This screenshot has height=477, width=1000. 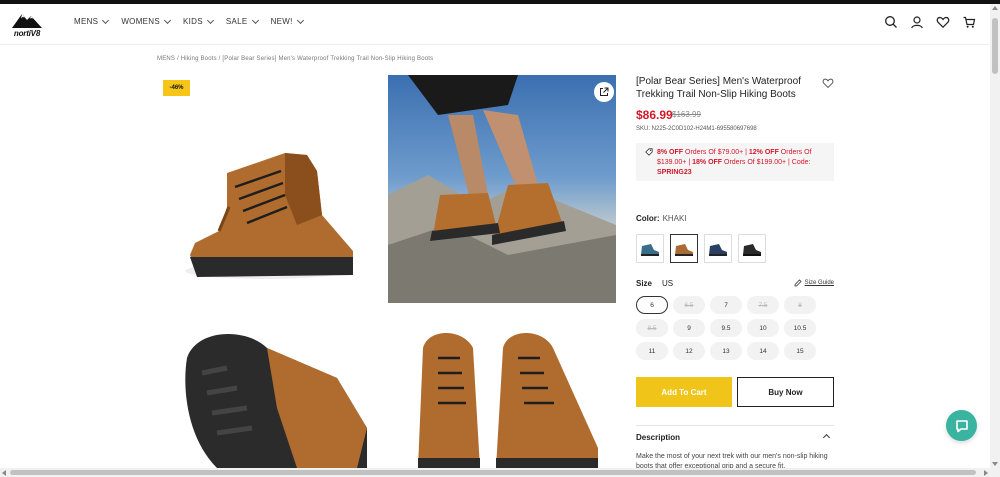 I want to click on size-option: 15, so click(x=800, y=351).